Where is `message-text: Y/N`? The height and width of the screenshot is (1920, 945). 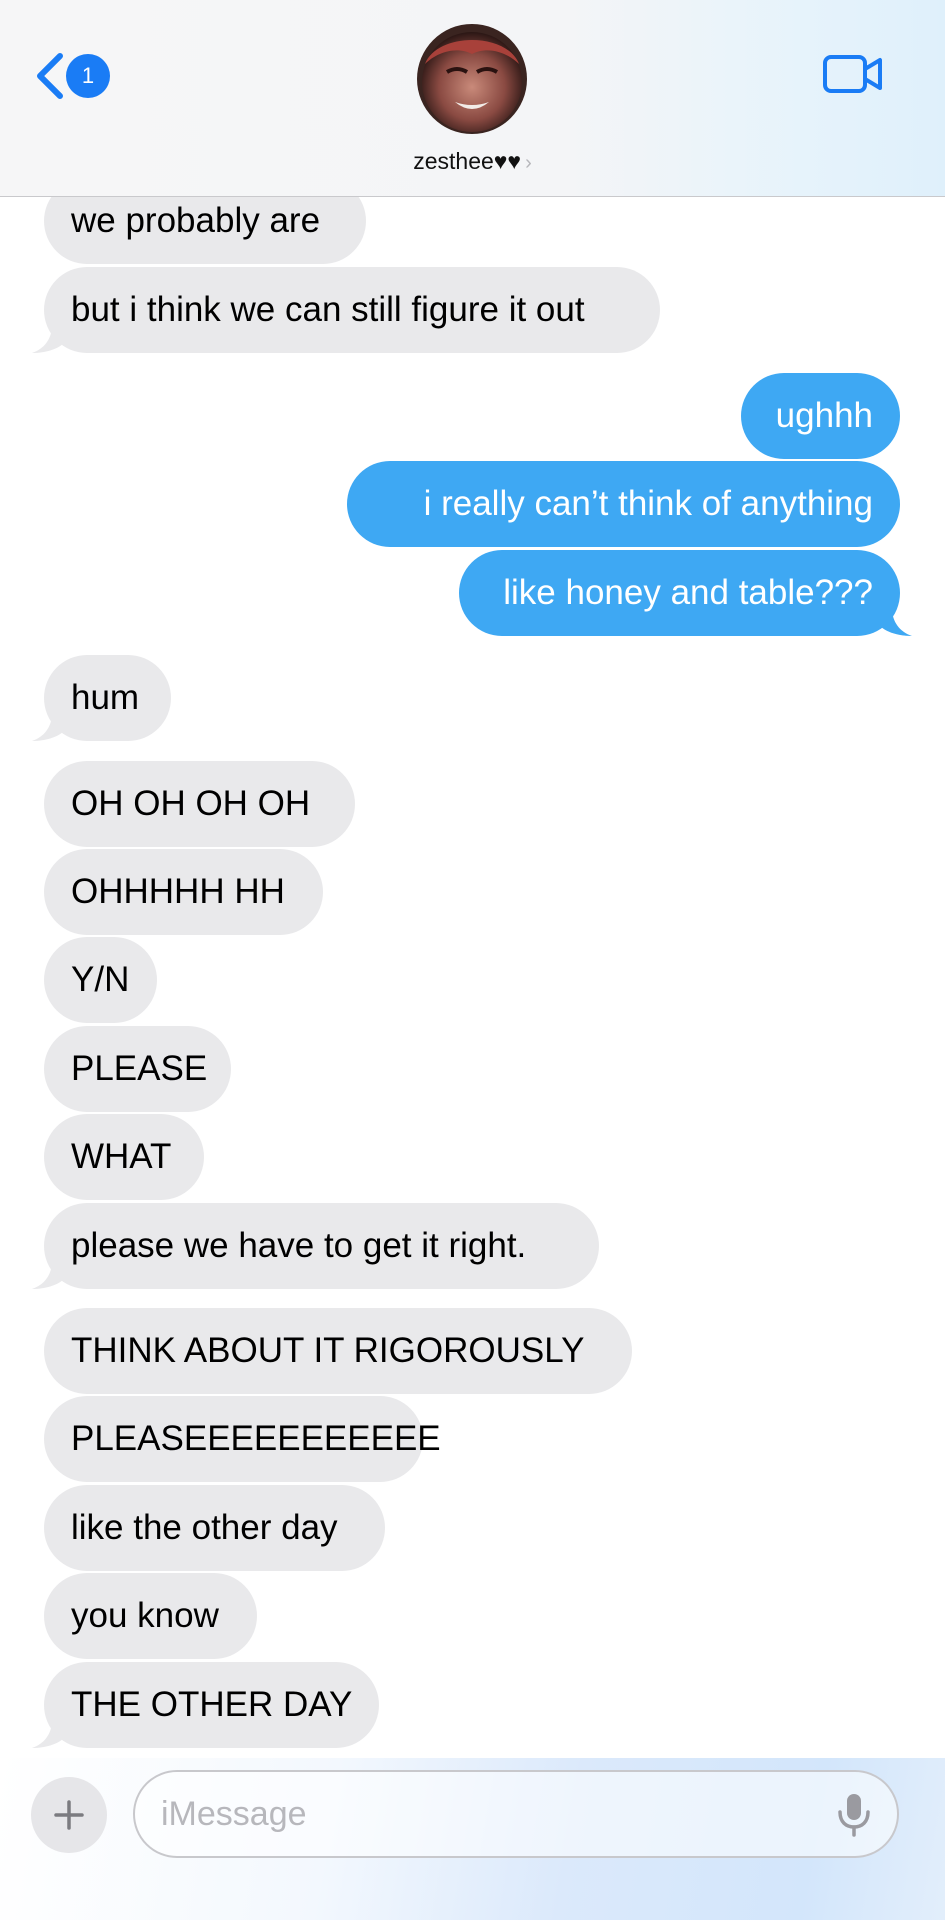
message-text: Y/N is located at coordinates (100, 979).